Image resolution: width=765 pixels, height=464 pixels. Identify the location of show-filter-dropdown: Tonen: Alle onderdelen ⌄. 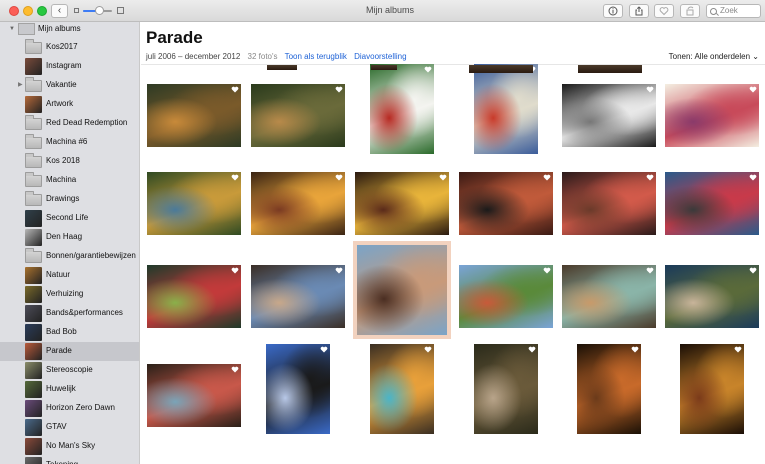
(714, 56).